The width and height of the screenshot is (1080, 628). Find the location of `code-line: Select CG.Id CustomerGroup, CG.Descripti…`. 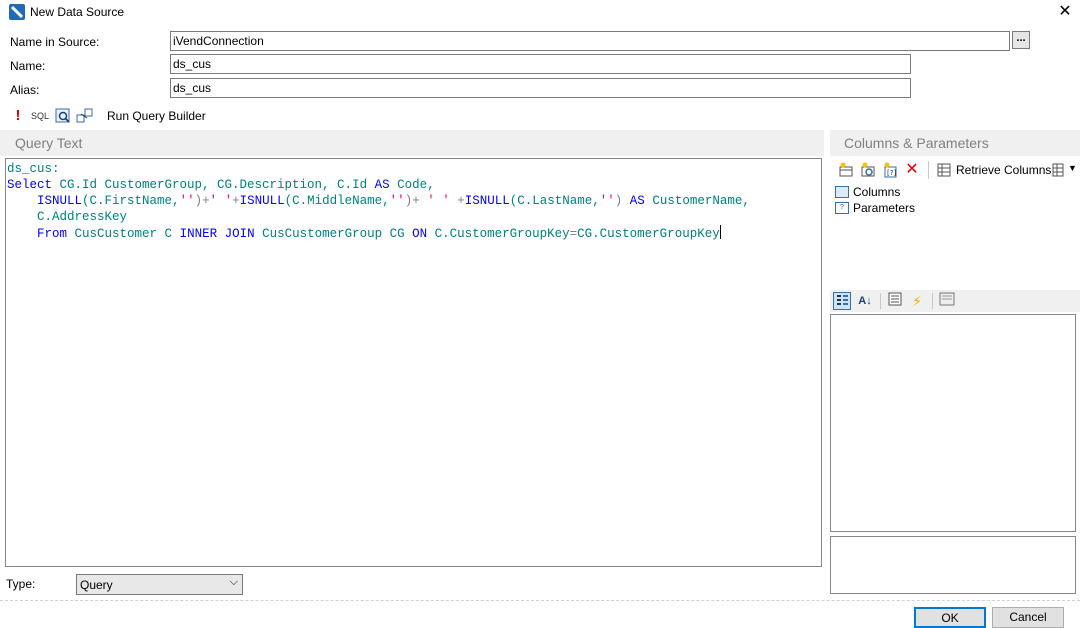

code-line: Select CG.Id CustomerGroup, CG.Descripti… is located at coordinates (414, 185).